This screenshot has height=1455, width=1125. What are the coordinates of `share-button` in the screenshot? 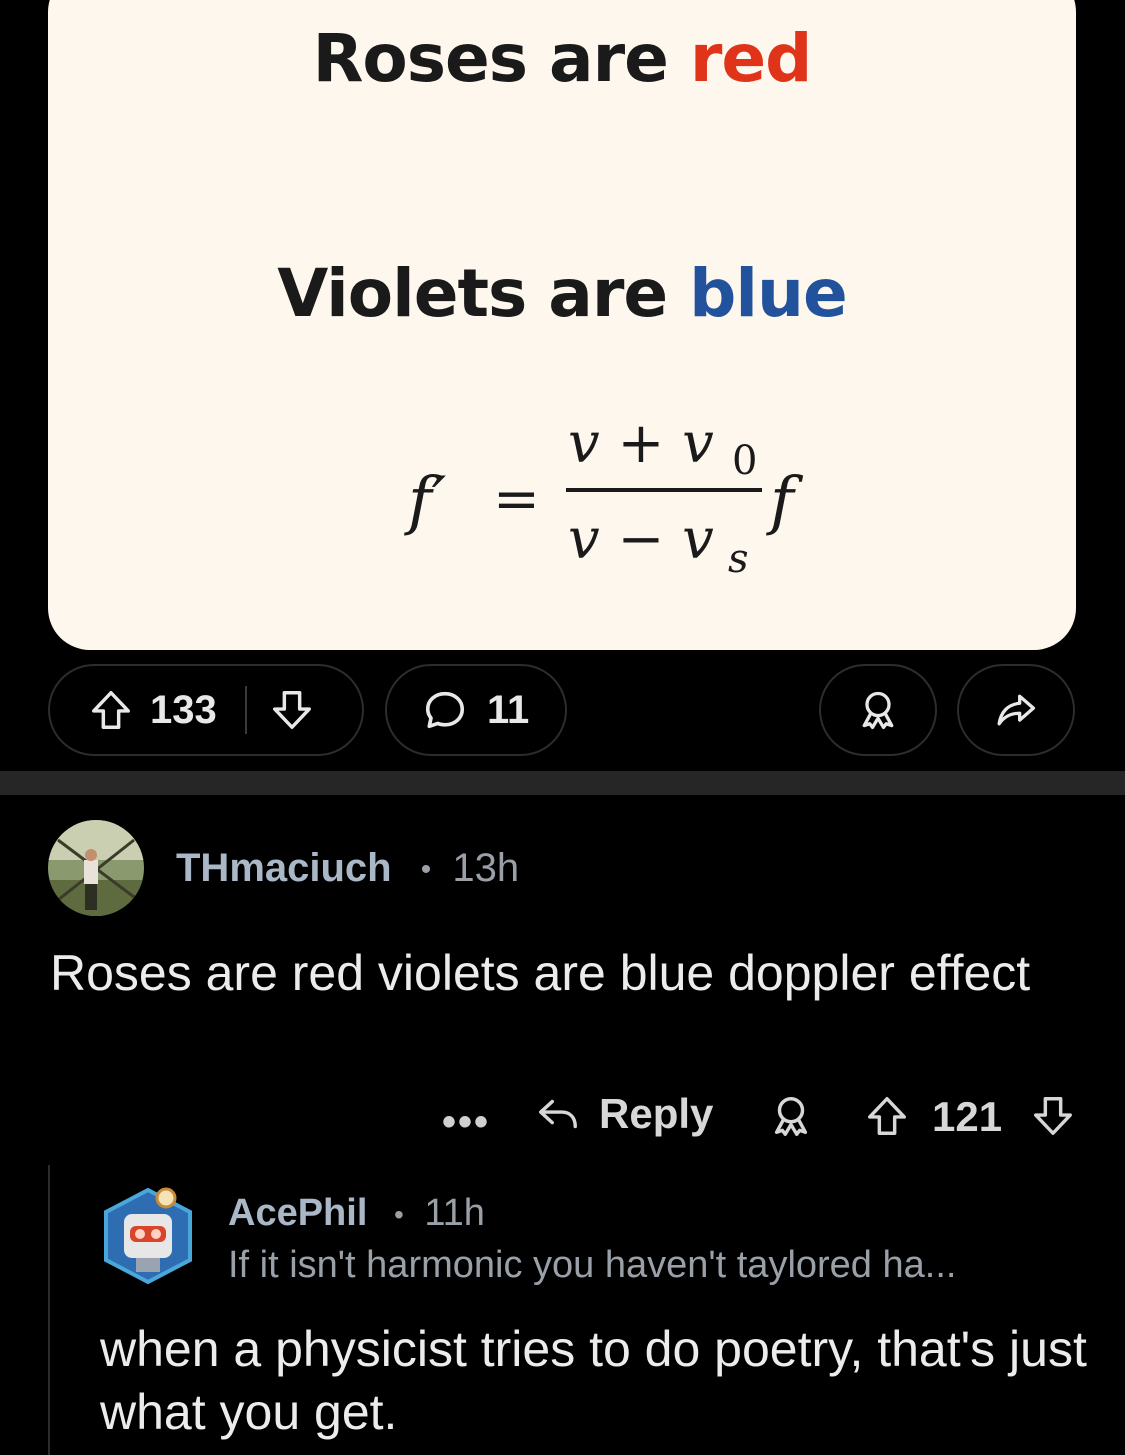 It's located at (1016, 710).